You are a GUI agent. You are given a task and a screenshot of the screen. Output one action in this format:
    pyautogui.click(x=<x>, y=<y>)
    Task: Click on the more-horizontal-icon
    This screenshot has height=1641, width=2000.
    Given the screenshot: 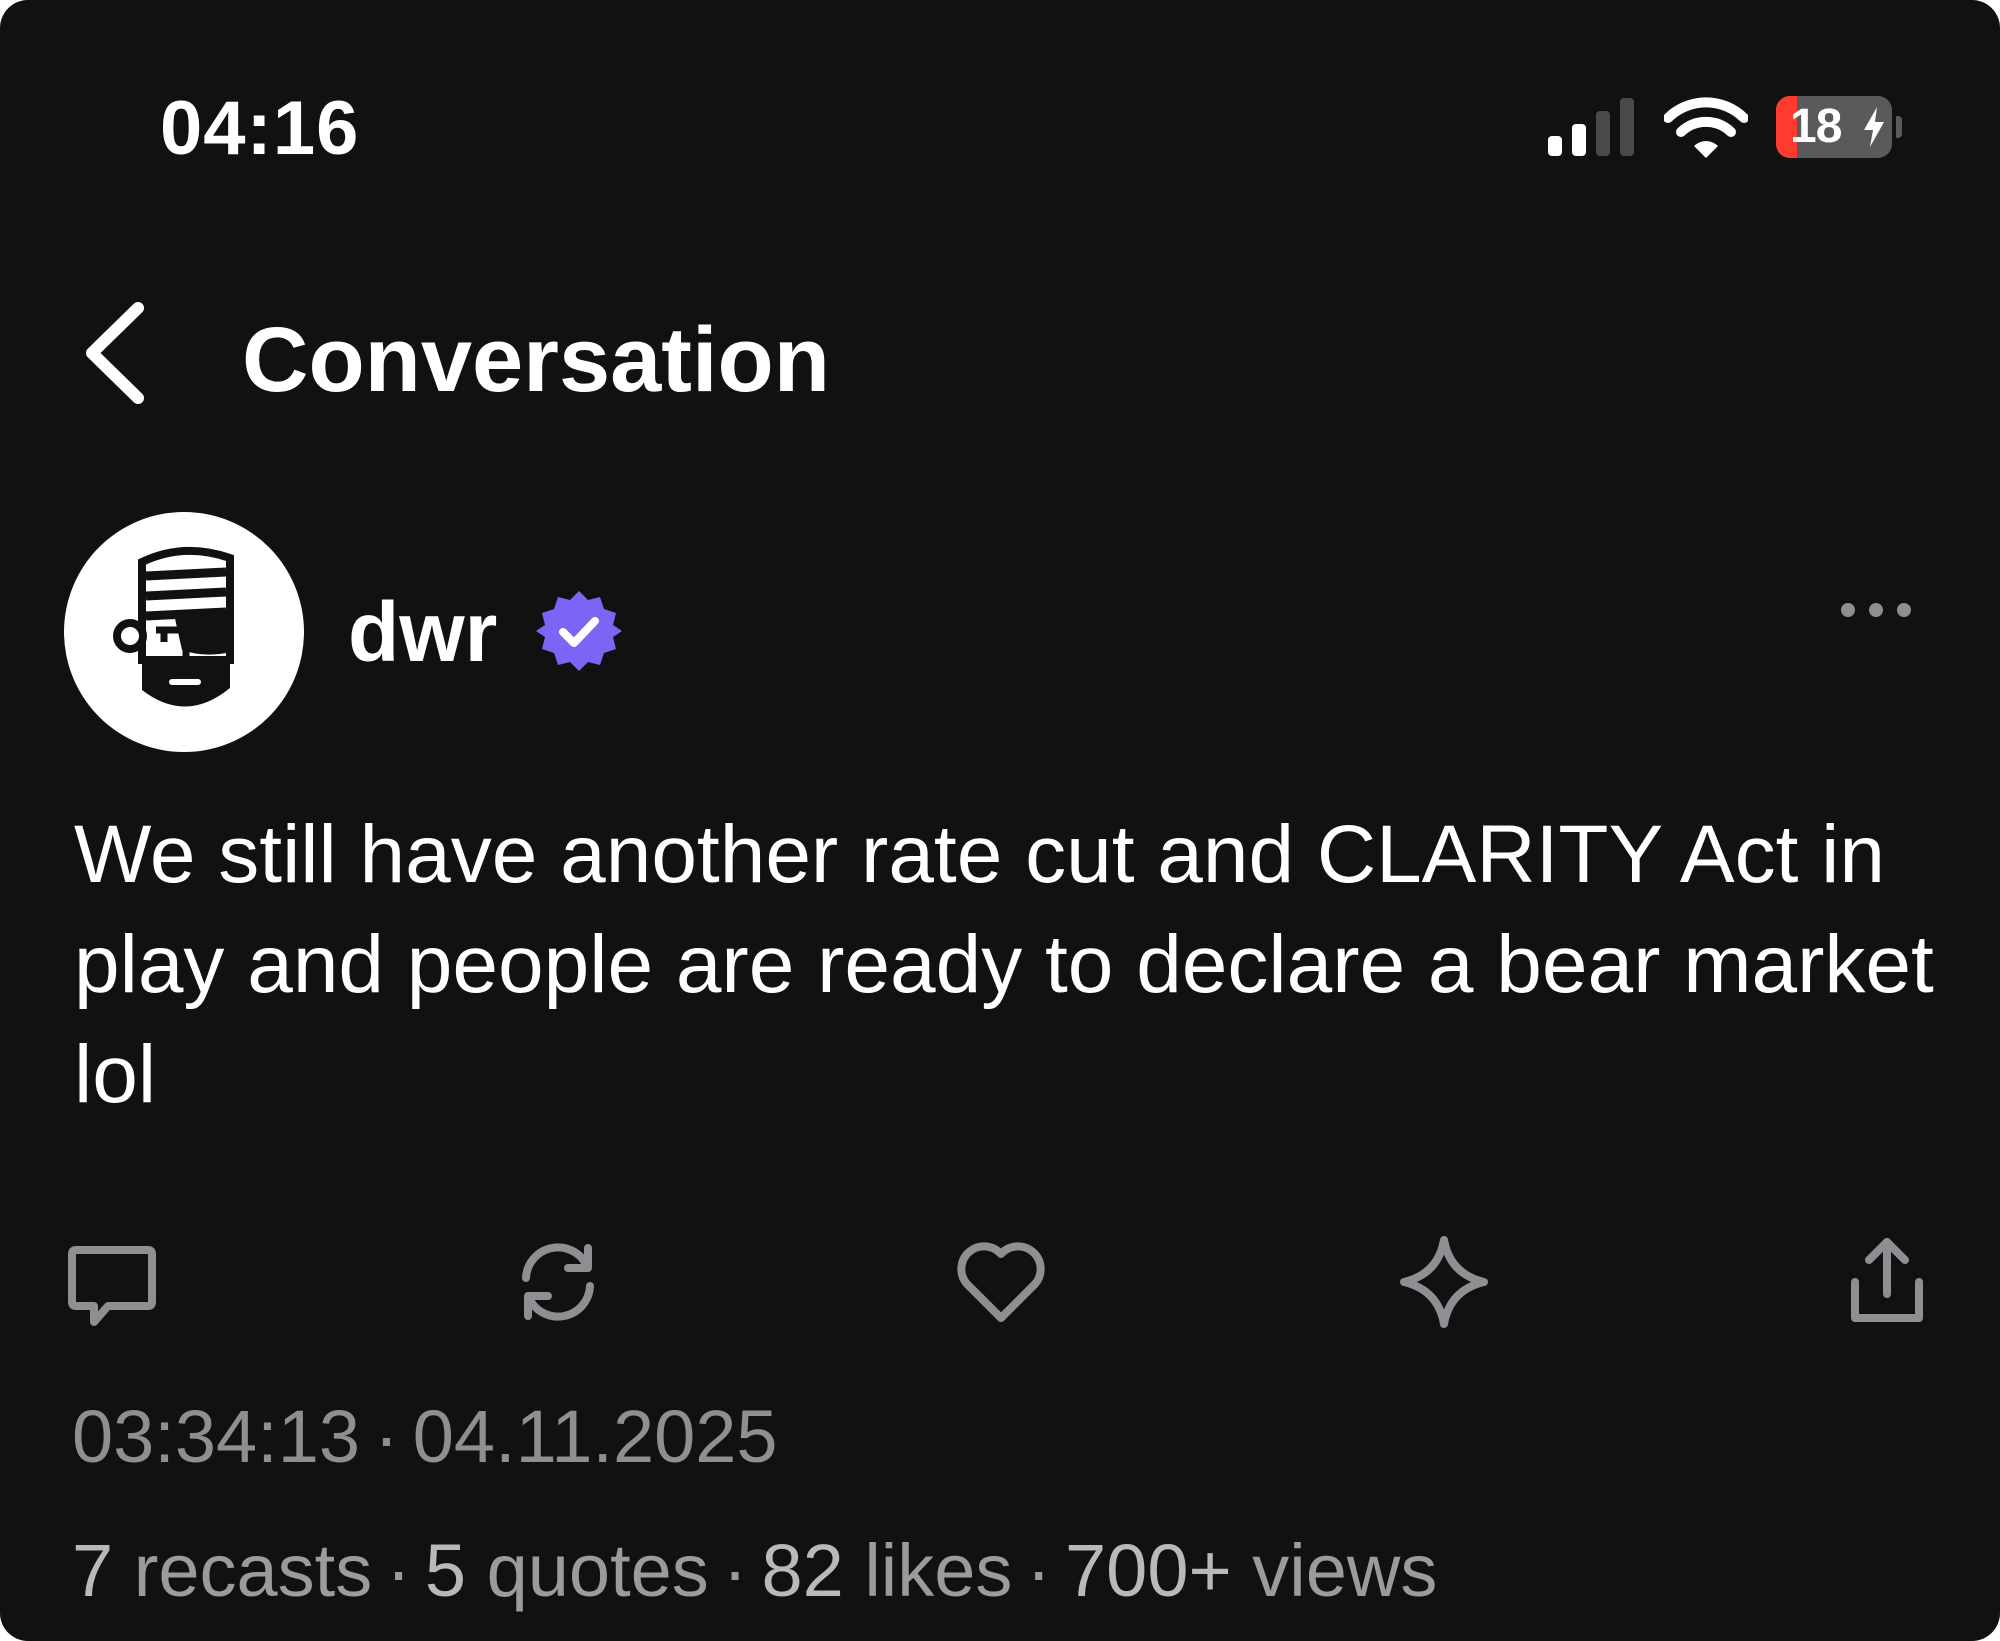 What is the action you would take?
    pyautogui.click(x=1876, y=610)
    